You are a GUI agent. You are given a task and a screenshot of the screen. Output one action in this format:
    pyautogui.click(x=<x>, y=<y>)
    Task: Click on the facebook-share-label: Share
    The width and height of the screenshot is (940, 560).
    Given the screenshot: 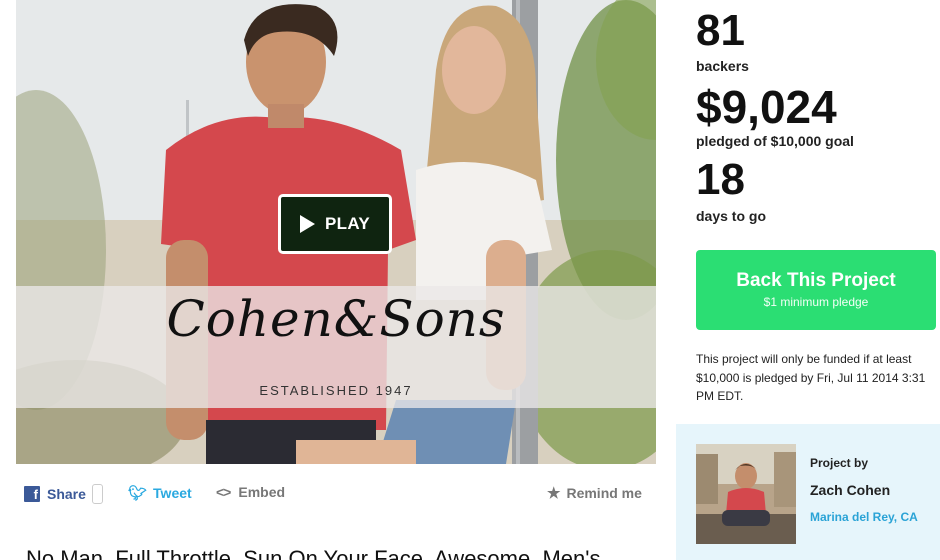 What is the action you would take?
    pyautogui.click(x=66, y=494)
    